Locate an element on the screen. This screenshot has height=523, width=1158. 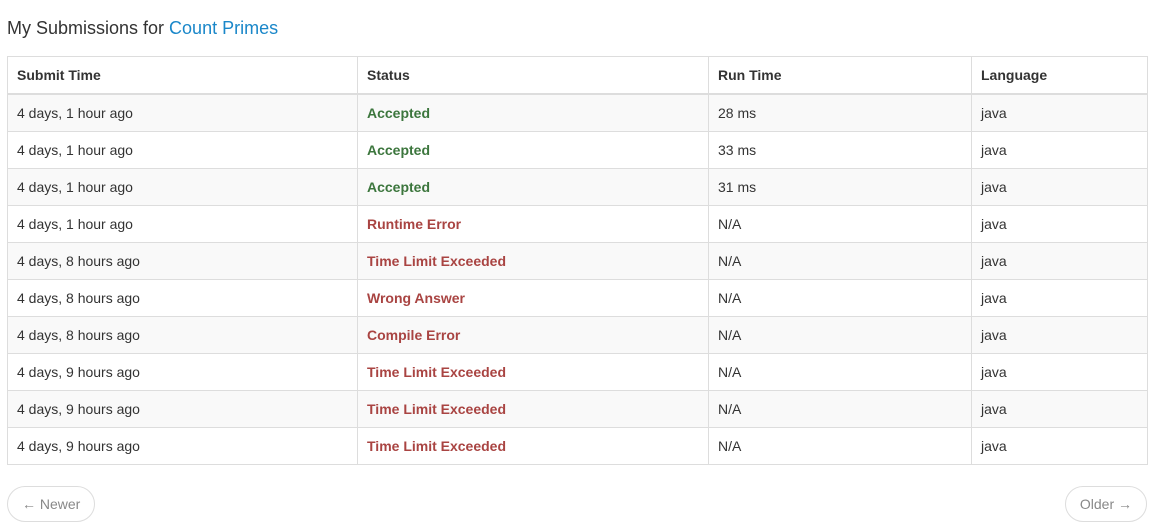
column-header-status: Status is located at coordinates (533, 75).